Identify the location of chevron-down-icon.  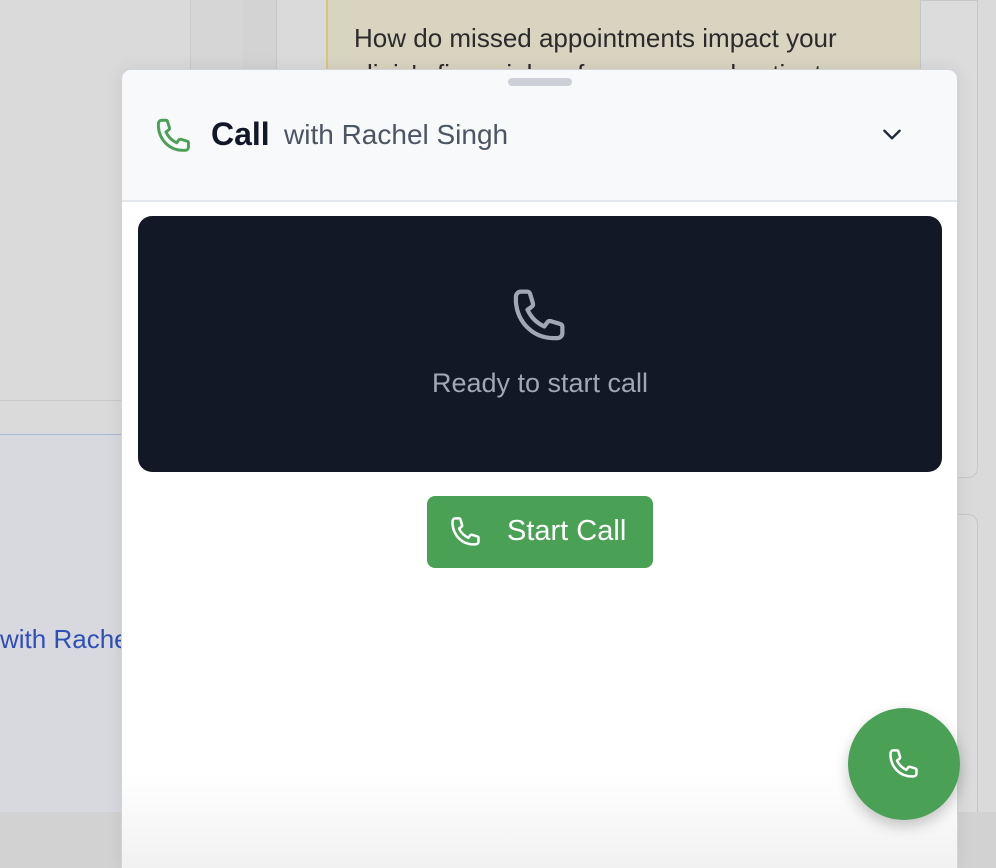
(892, 136).